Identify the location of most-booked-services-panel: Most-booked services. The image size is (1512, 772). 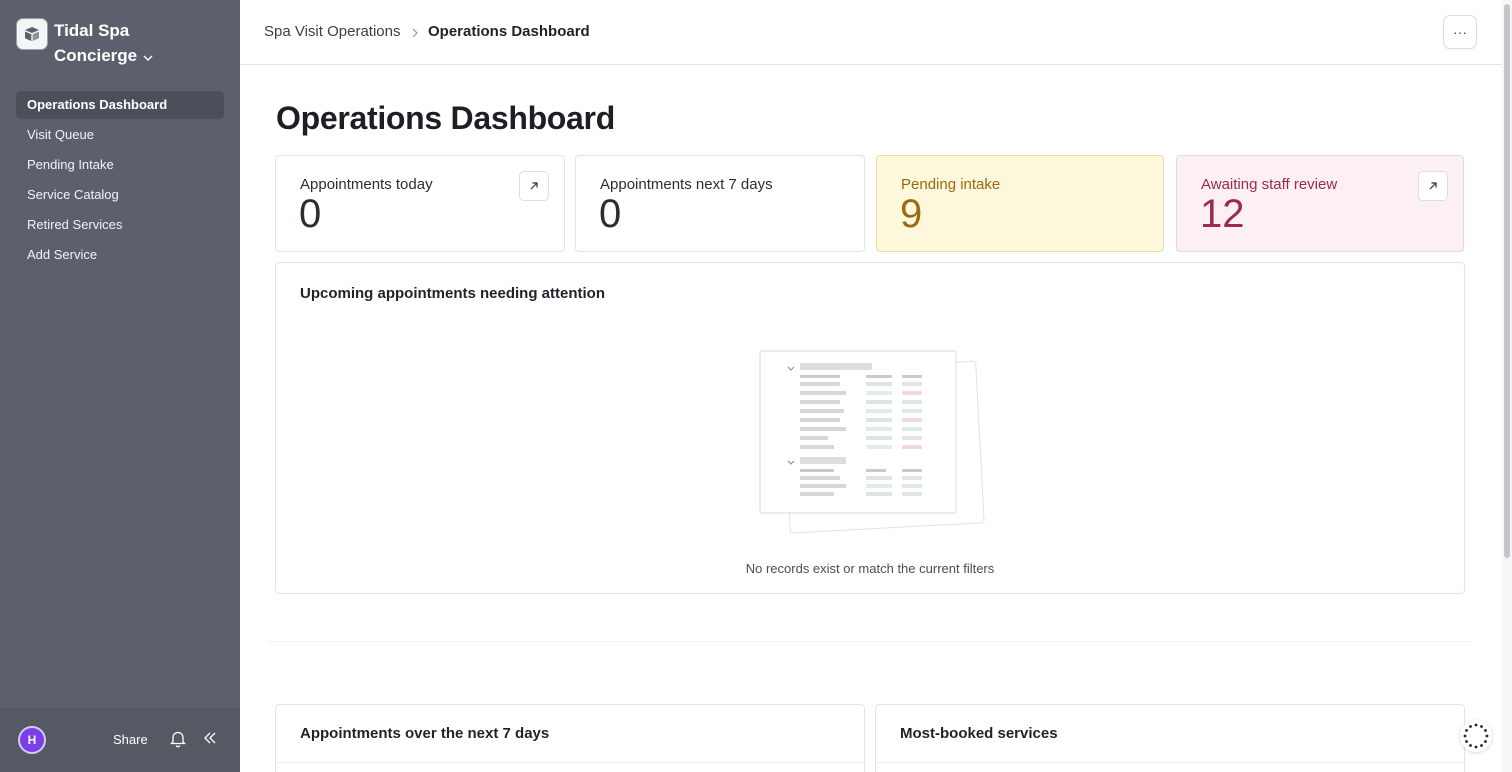
(1170, 738).